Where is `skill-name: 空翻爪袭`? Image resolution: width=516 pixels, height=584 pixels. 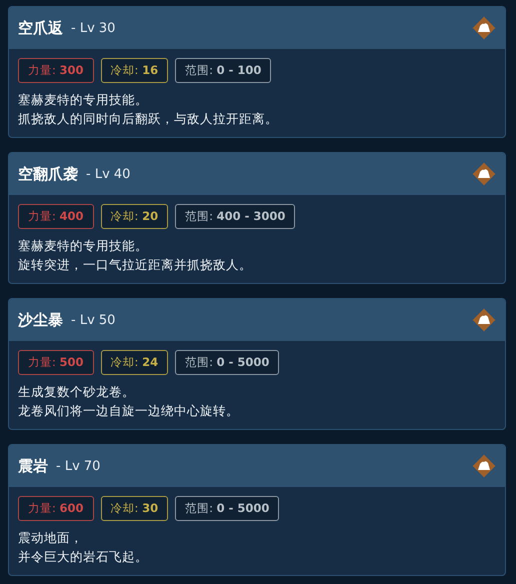
skill-name: 空翻爪袭 is located at coordinates (48, 174).